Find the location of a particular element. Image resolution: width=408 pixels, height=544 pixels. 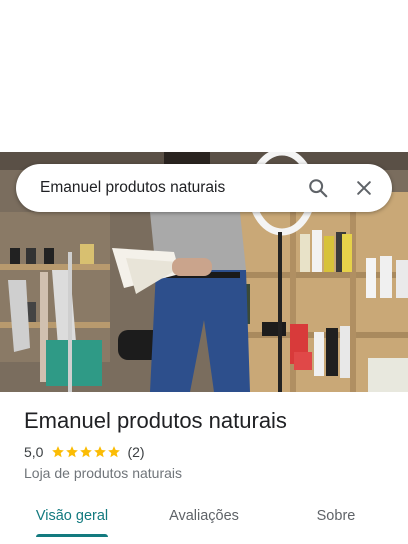

active-tab-indicator is located at coordinates (72, 535).